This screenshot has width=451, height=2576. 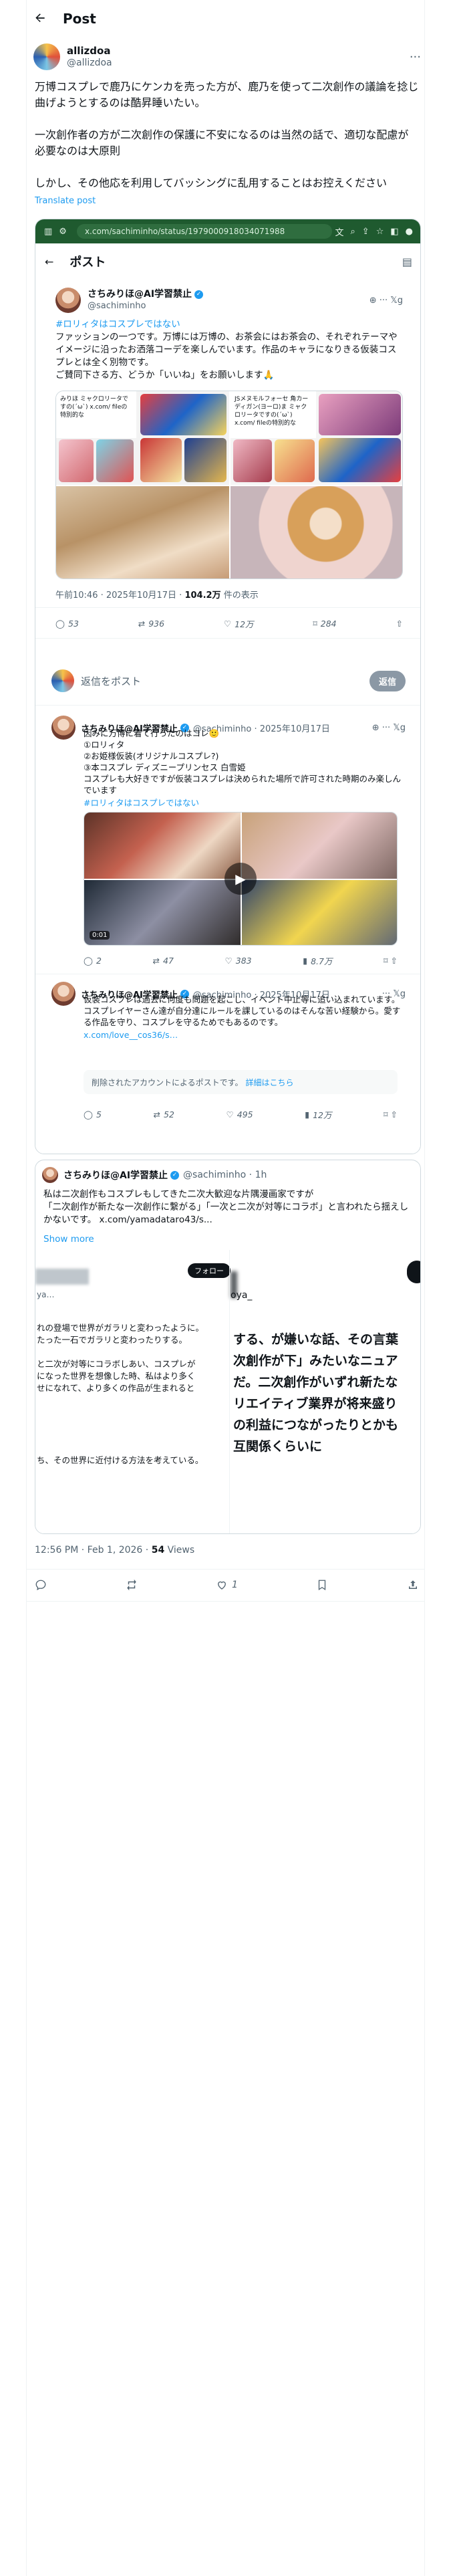 What do you see at coordinates (140, 294) in the screenshot?
I see `inner-display-name: さちみりほ@AI学習禁止` at bounding box center [140, 294].